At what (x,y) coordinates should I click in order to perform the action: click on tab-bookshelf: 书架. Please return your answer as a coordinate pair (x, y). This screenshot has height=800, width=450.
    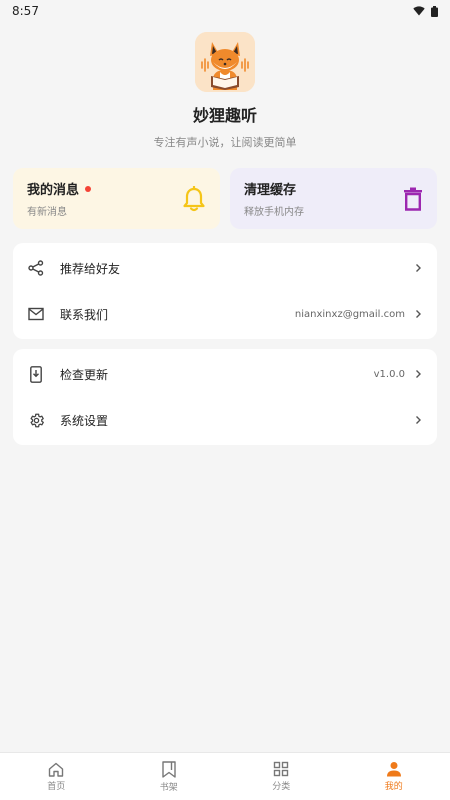
    Looking at the image, I should click on (169, 776).